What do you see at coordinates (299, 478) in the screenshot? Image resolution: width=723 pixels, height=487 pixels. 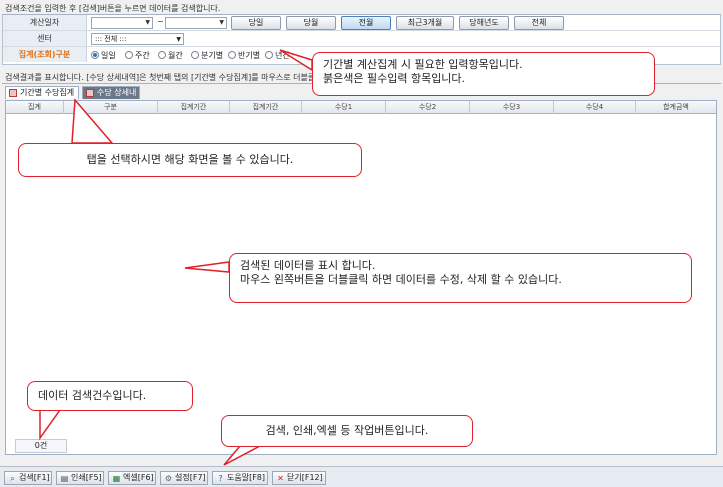 I see `close-button: ✕ 닫기[F12]` at bounding box center [299, 478].